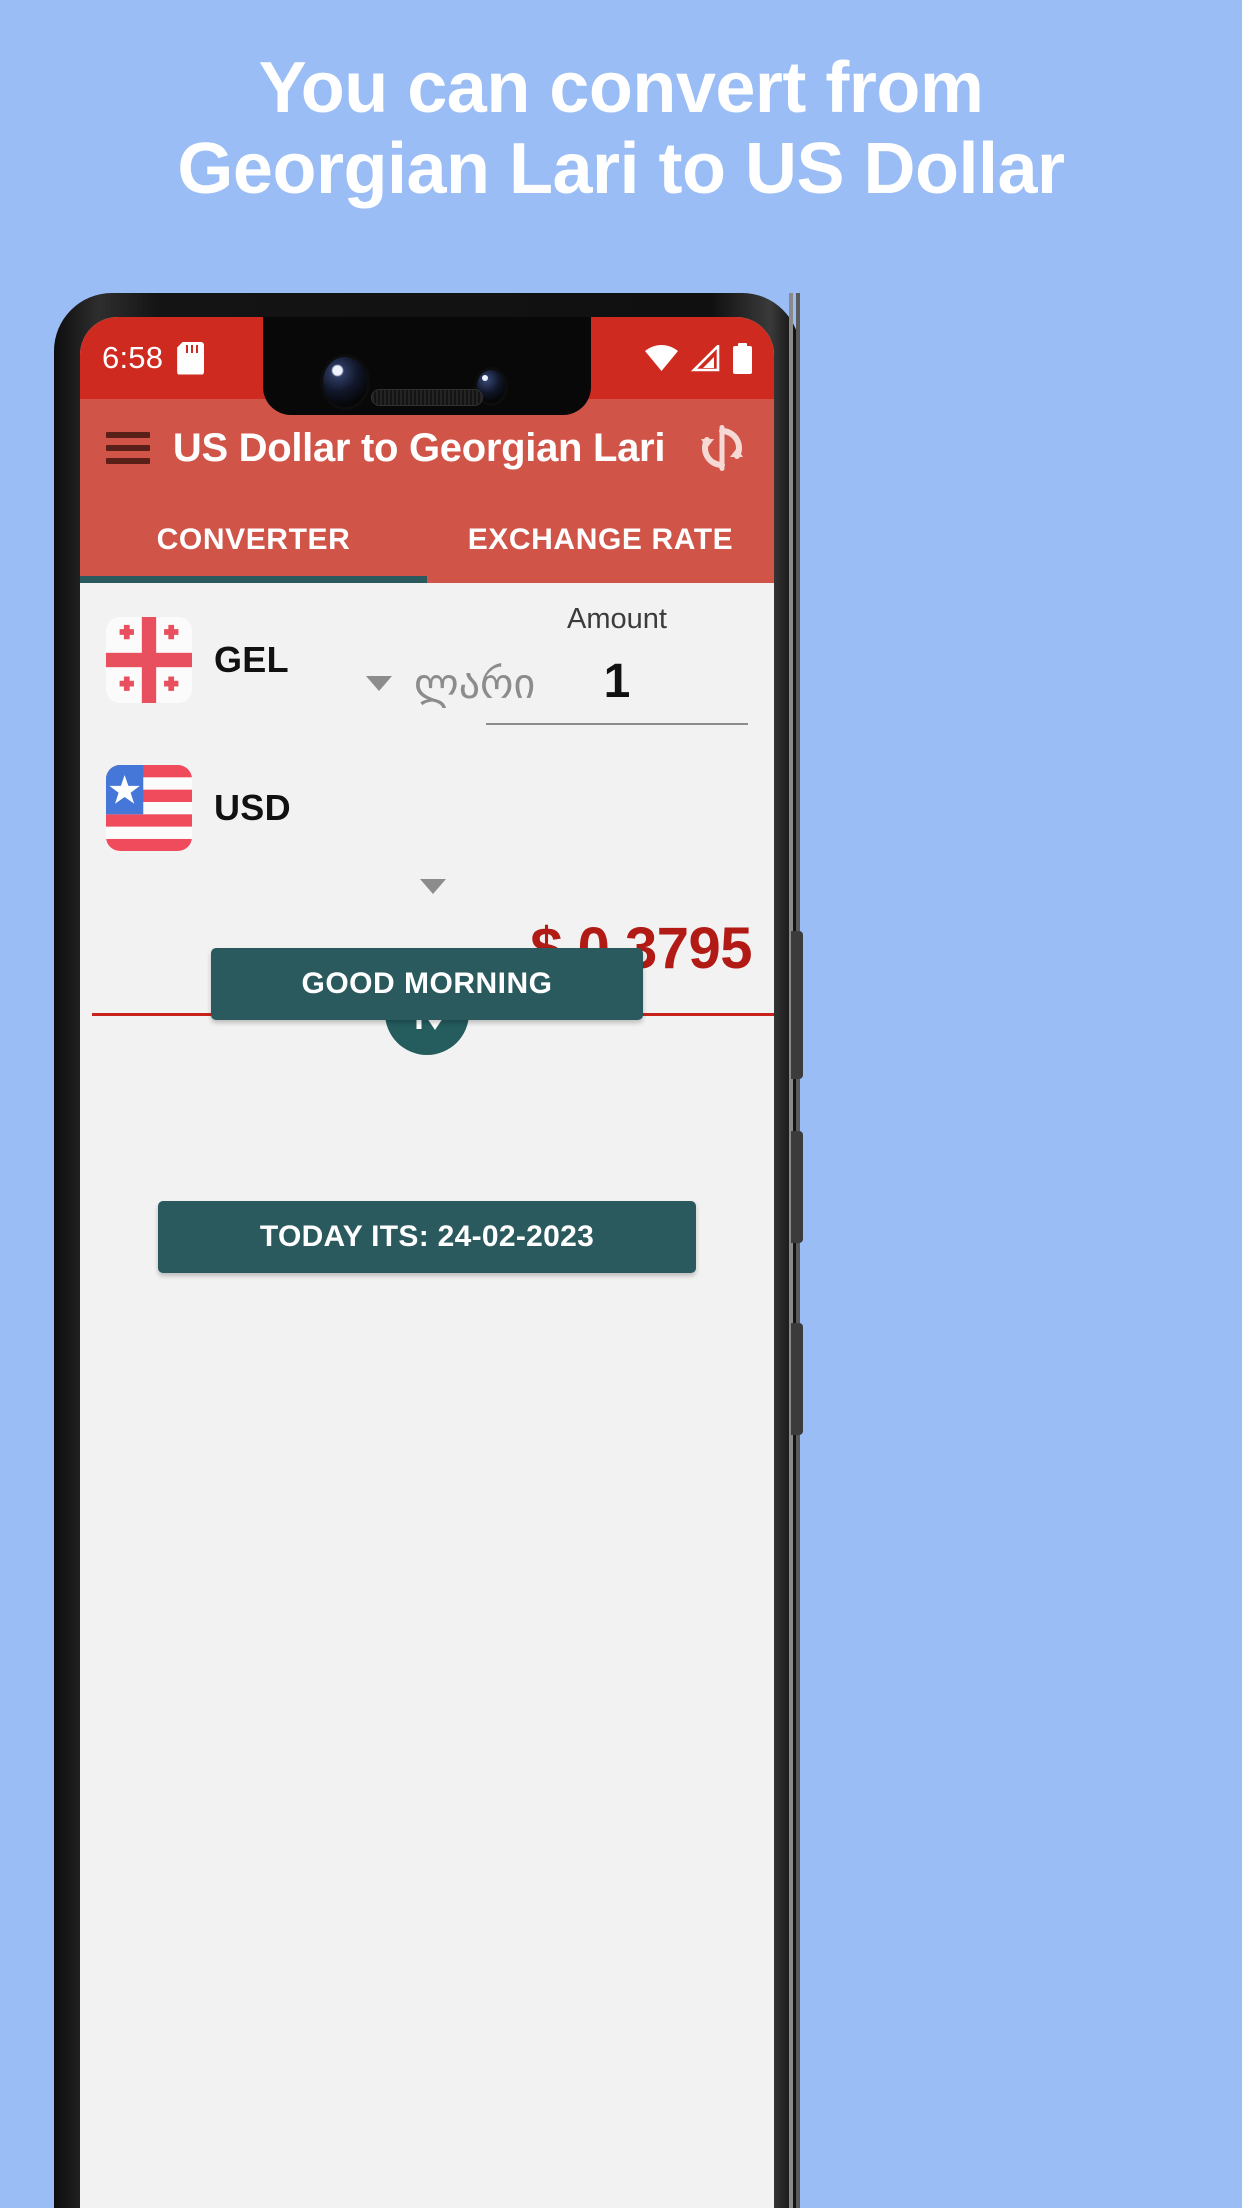  Describe the element at coordinates (427, 397) in the screenshot. I see `earpiece-speaker` at that location.